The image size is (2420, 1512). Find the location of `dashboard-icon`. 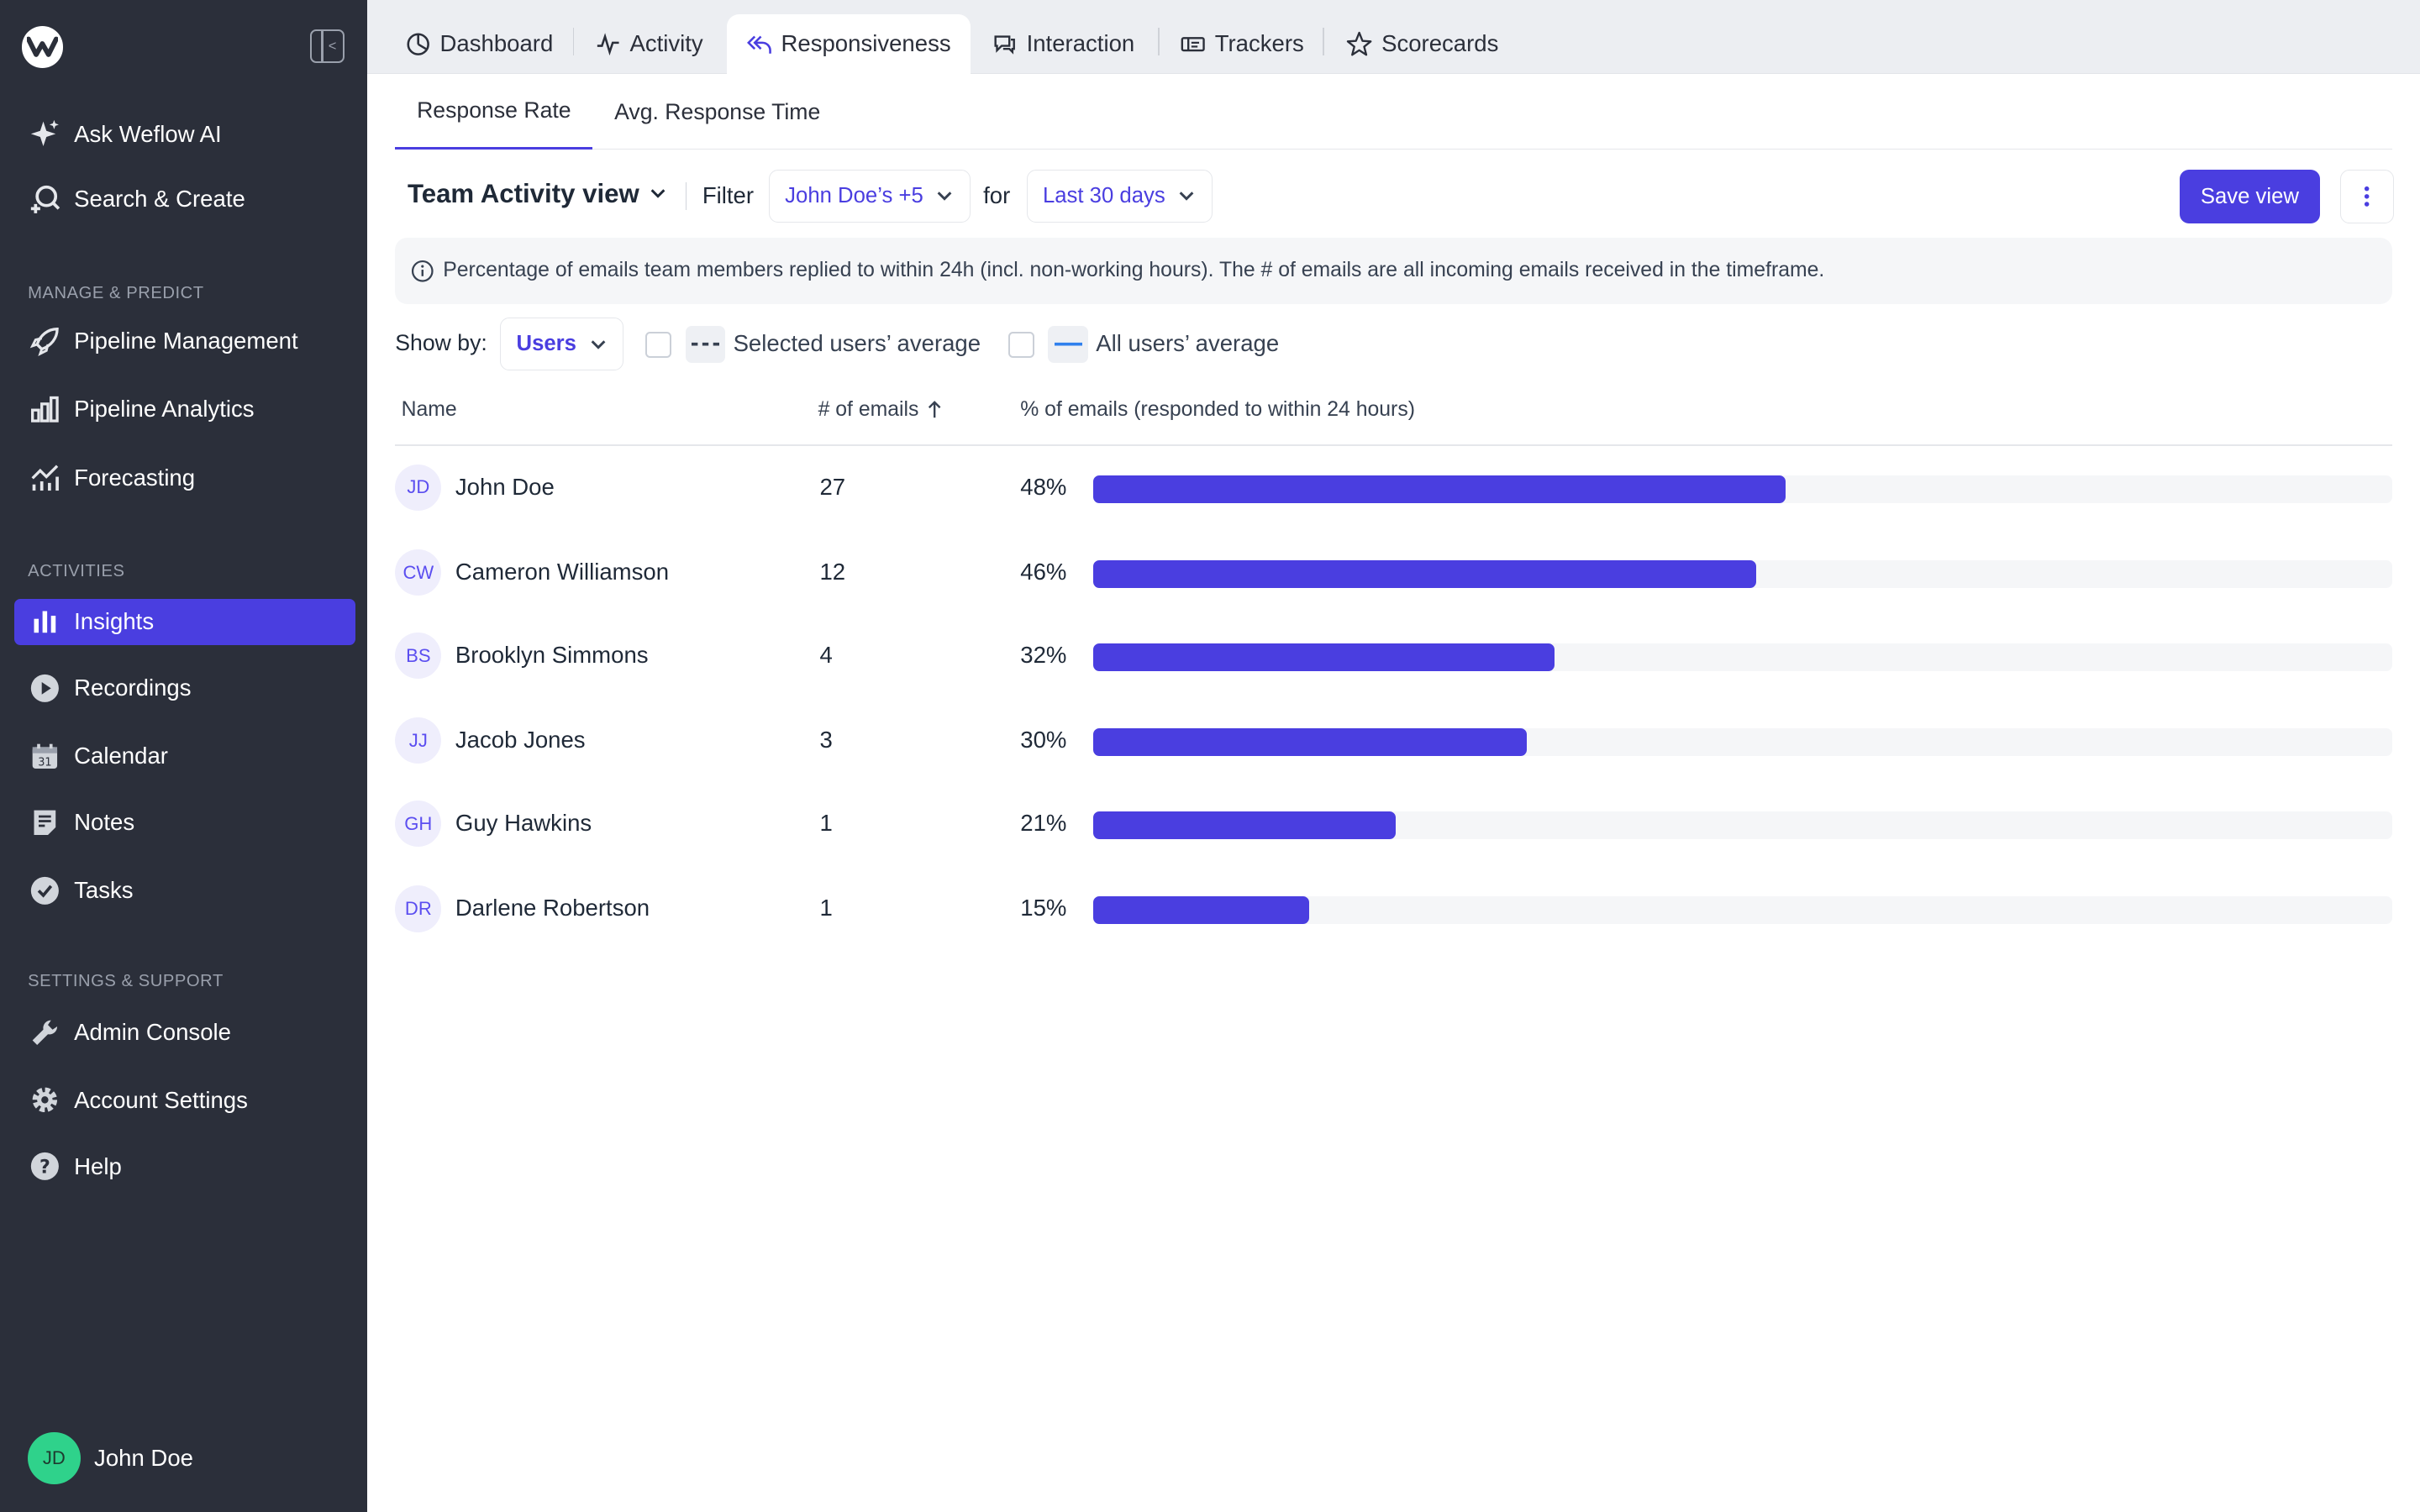

dashboard-icon is located at coordinates (418, 44).